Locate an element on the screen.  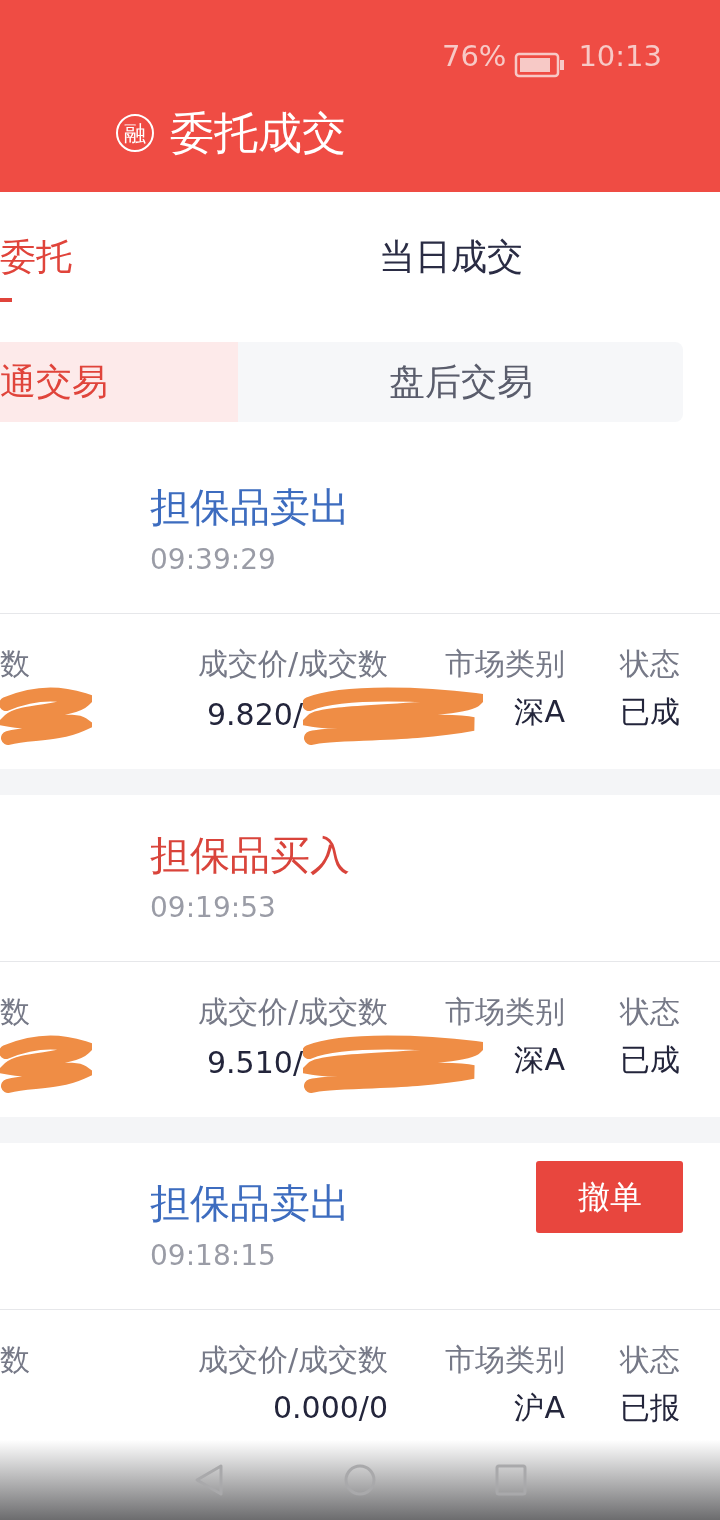
order-time: 09:18:15 is located at coordinates (213, 1256).